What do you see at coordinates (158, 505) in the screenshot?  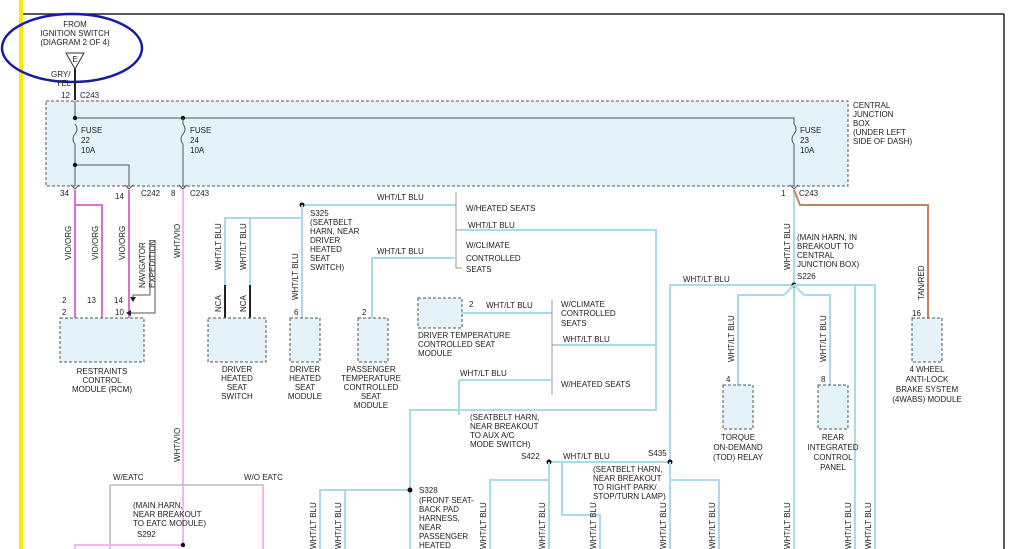 I see `svg-text: (MAIN HARN,` at bounding box center [158, 505].